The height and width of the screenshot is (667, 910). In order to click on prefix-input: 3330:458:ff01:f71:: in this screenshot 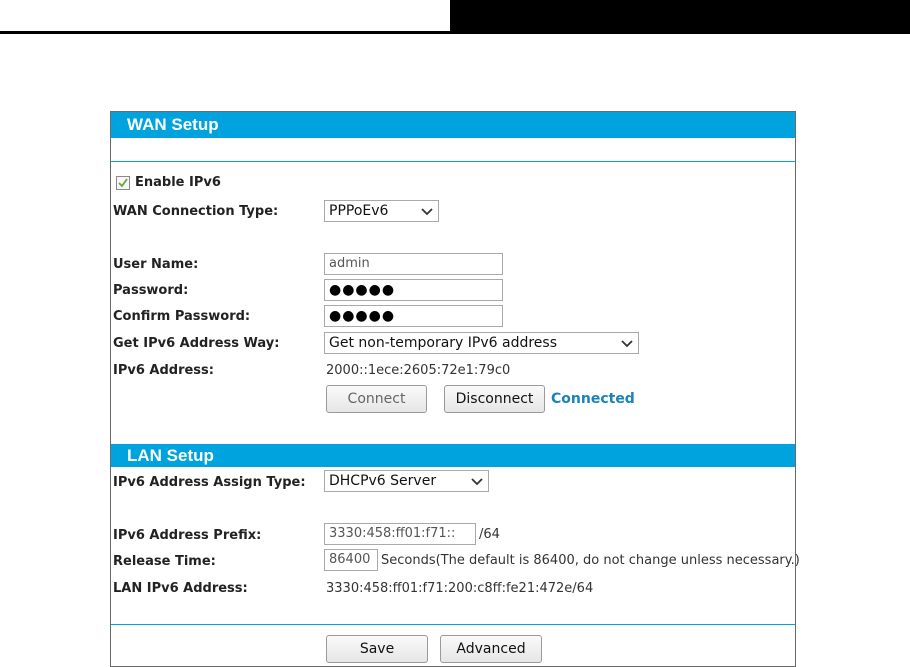, I will do `click(400, 534)`.